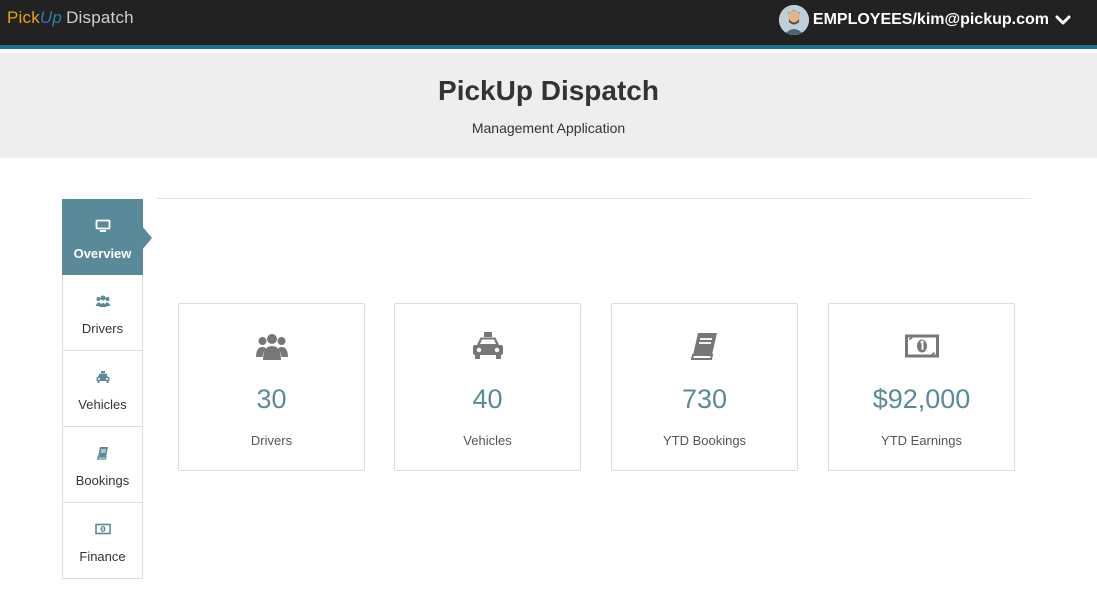  What do you see at coordinates (487, 399) in the screenshot?
I see `stat-value: 40` at bounding box center [487, 399].